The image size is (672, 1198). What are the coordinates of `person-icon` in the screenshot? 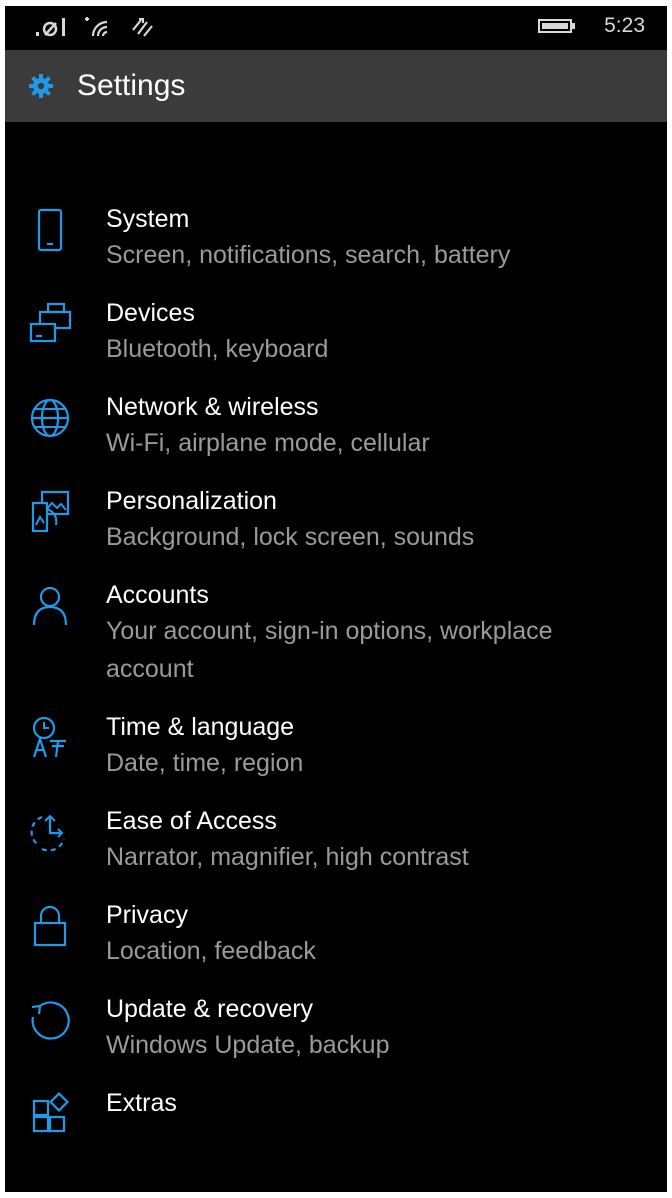 It's located at (50, 606).